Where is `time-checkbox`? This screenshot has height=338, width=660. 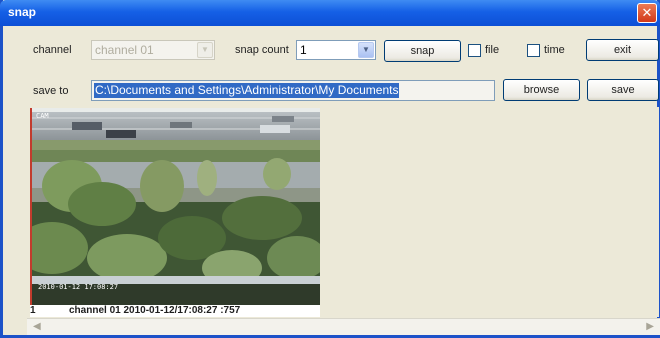 time-checkbox is located at coordinates (533, 50).